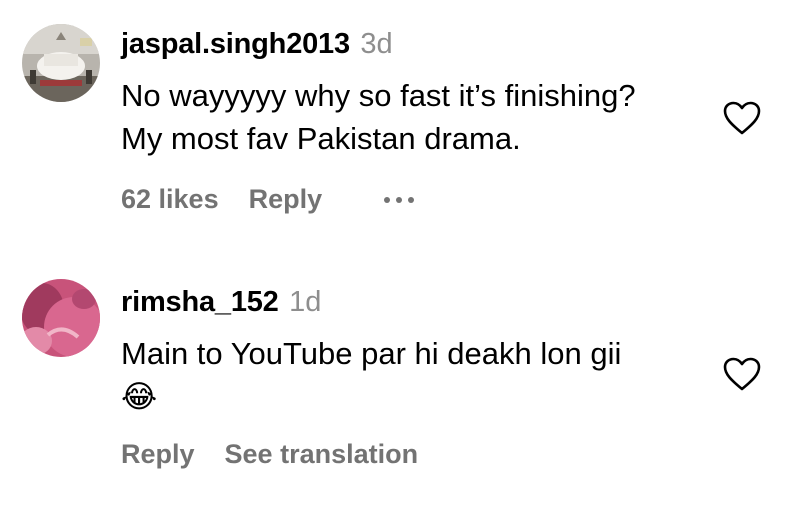 This screenshot has width=787, height=518. I want to click on username: rimsha_152, so click(200, 302).